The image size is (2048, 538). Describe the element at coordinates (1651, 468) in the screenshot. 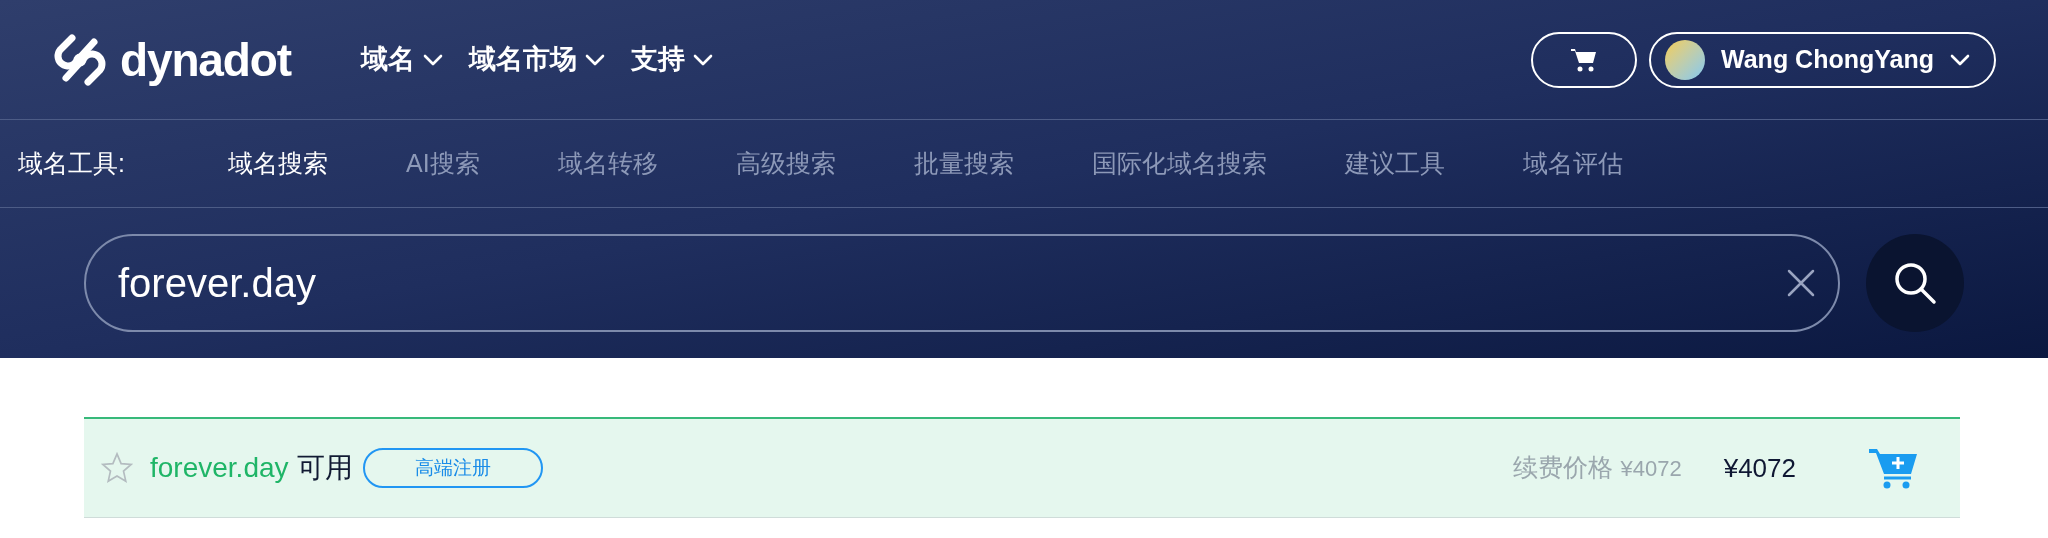

I see `renewal-price: ¥4072` at that location.